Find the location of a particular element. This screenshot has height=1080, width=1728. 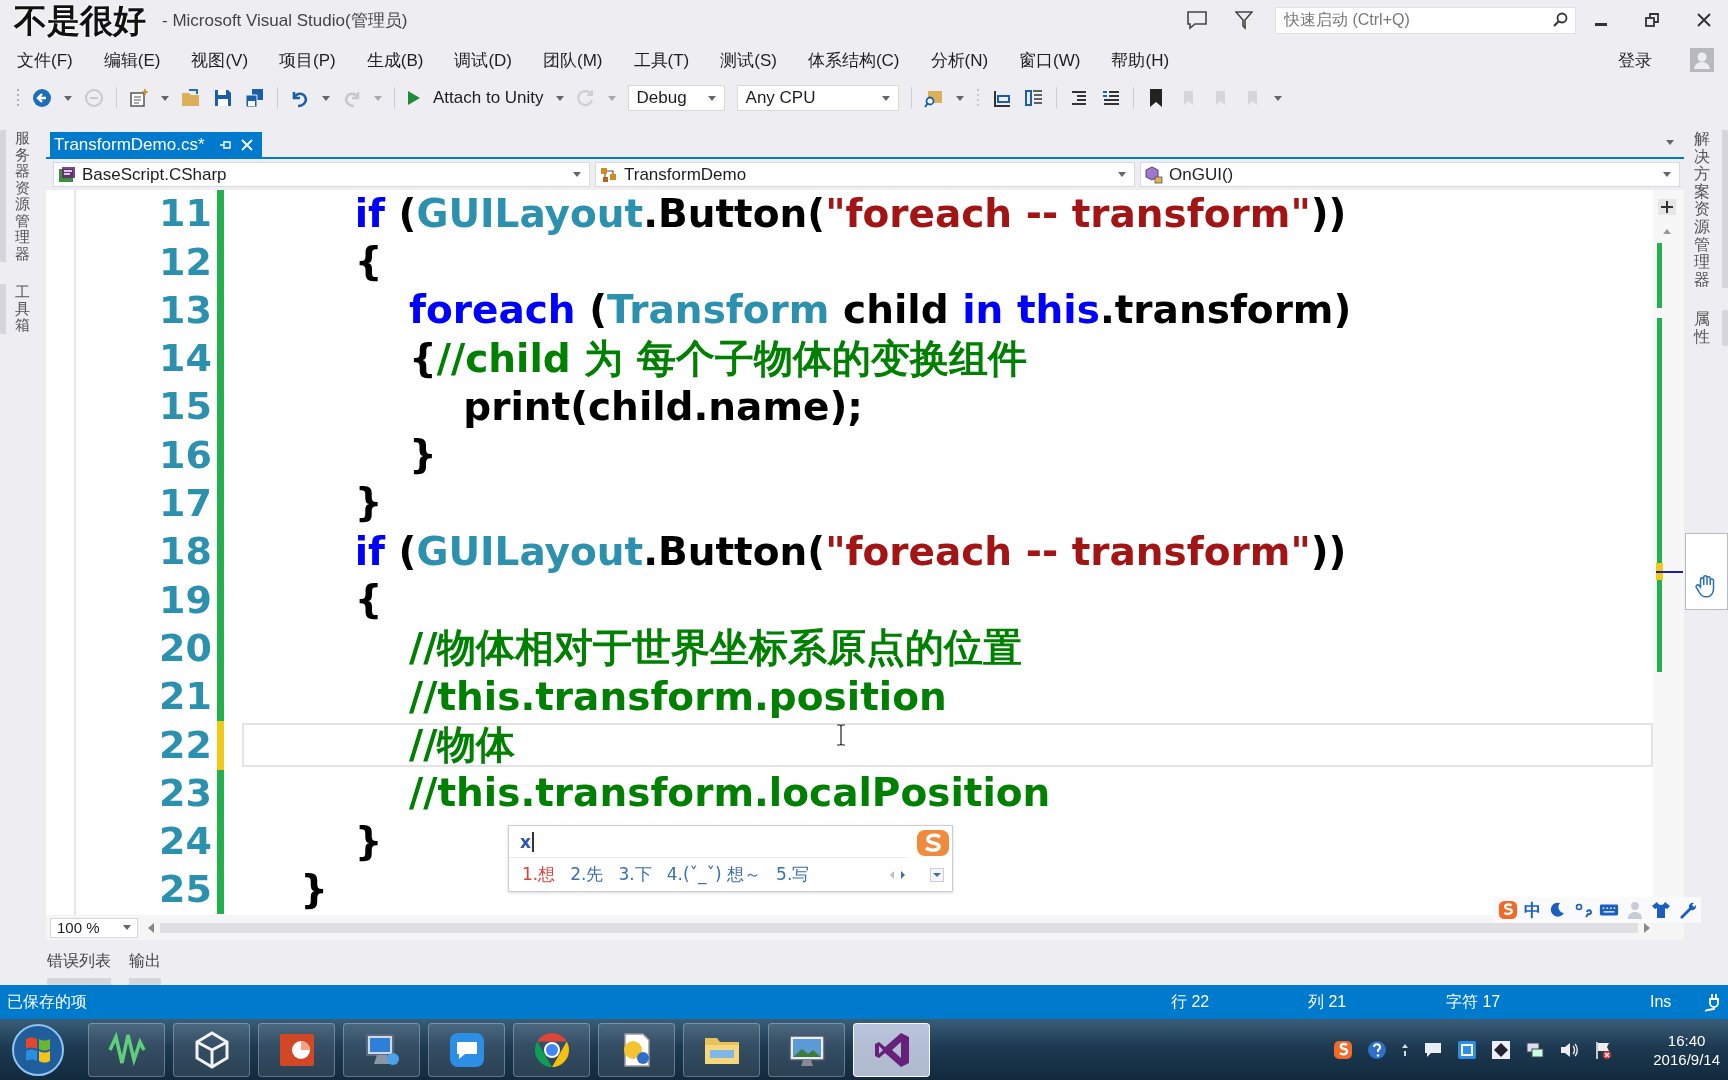

save-all-icon is located at coordinates (255, 98).